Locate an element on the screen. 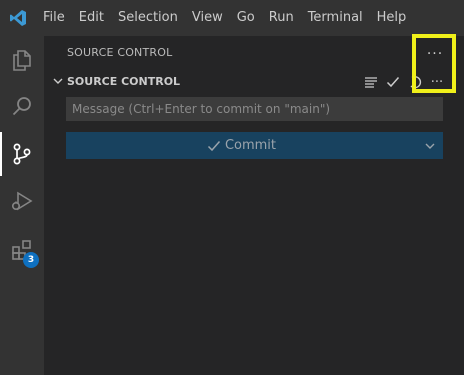 The height and width of the screenshot is (375, 464). extensions-badge: 3 is located at coordinates (31, 260).